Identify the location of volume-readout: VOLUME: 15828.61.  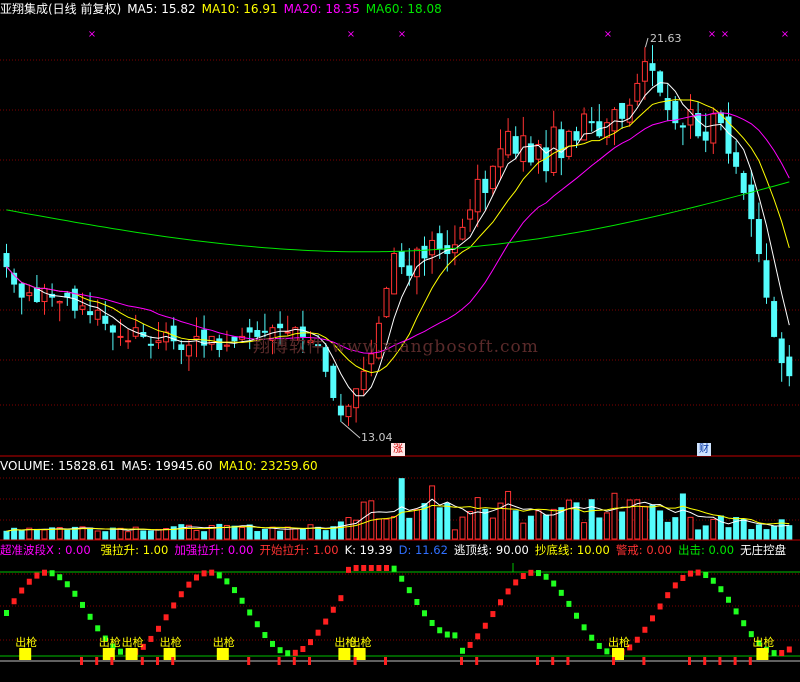
(58, 466).